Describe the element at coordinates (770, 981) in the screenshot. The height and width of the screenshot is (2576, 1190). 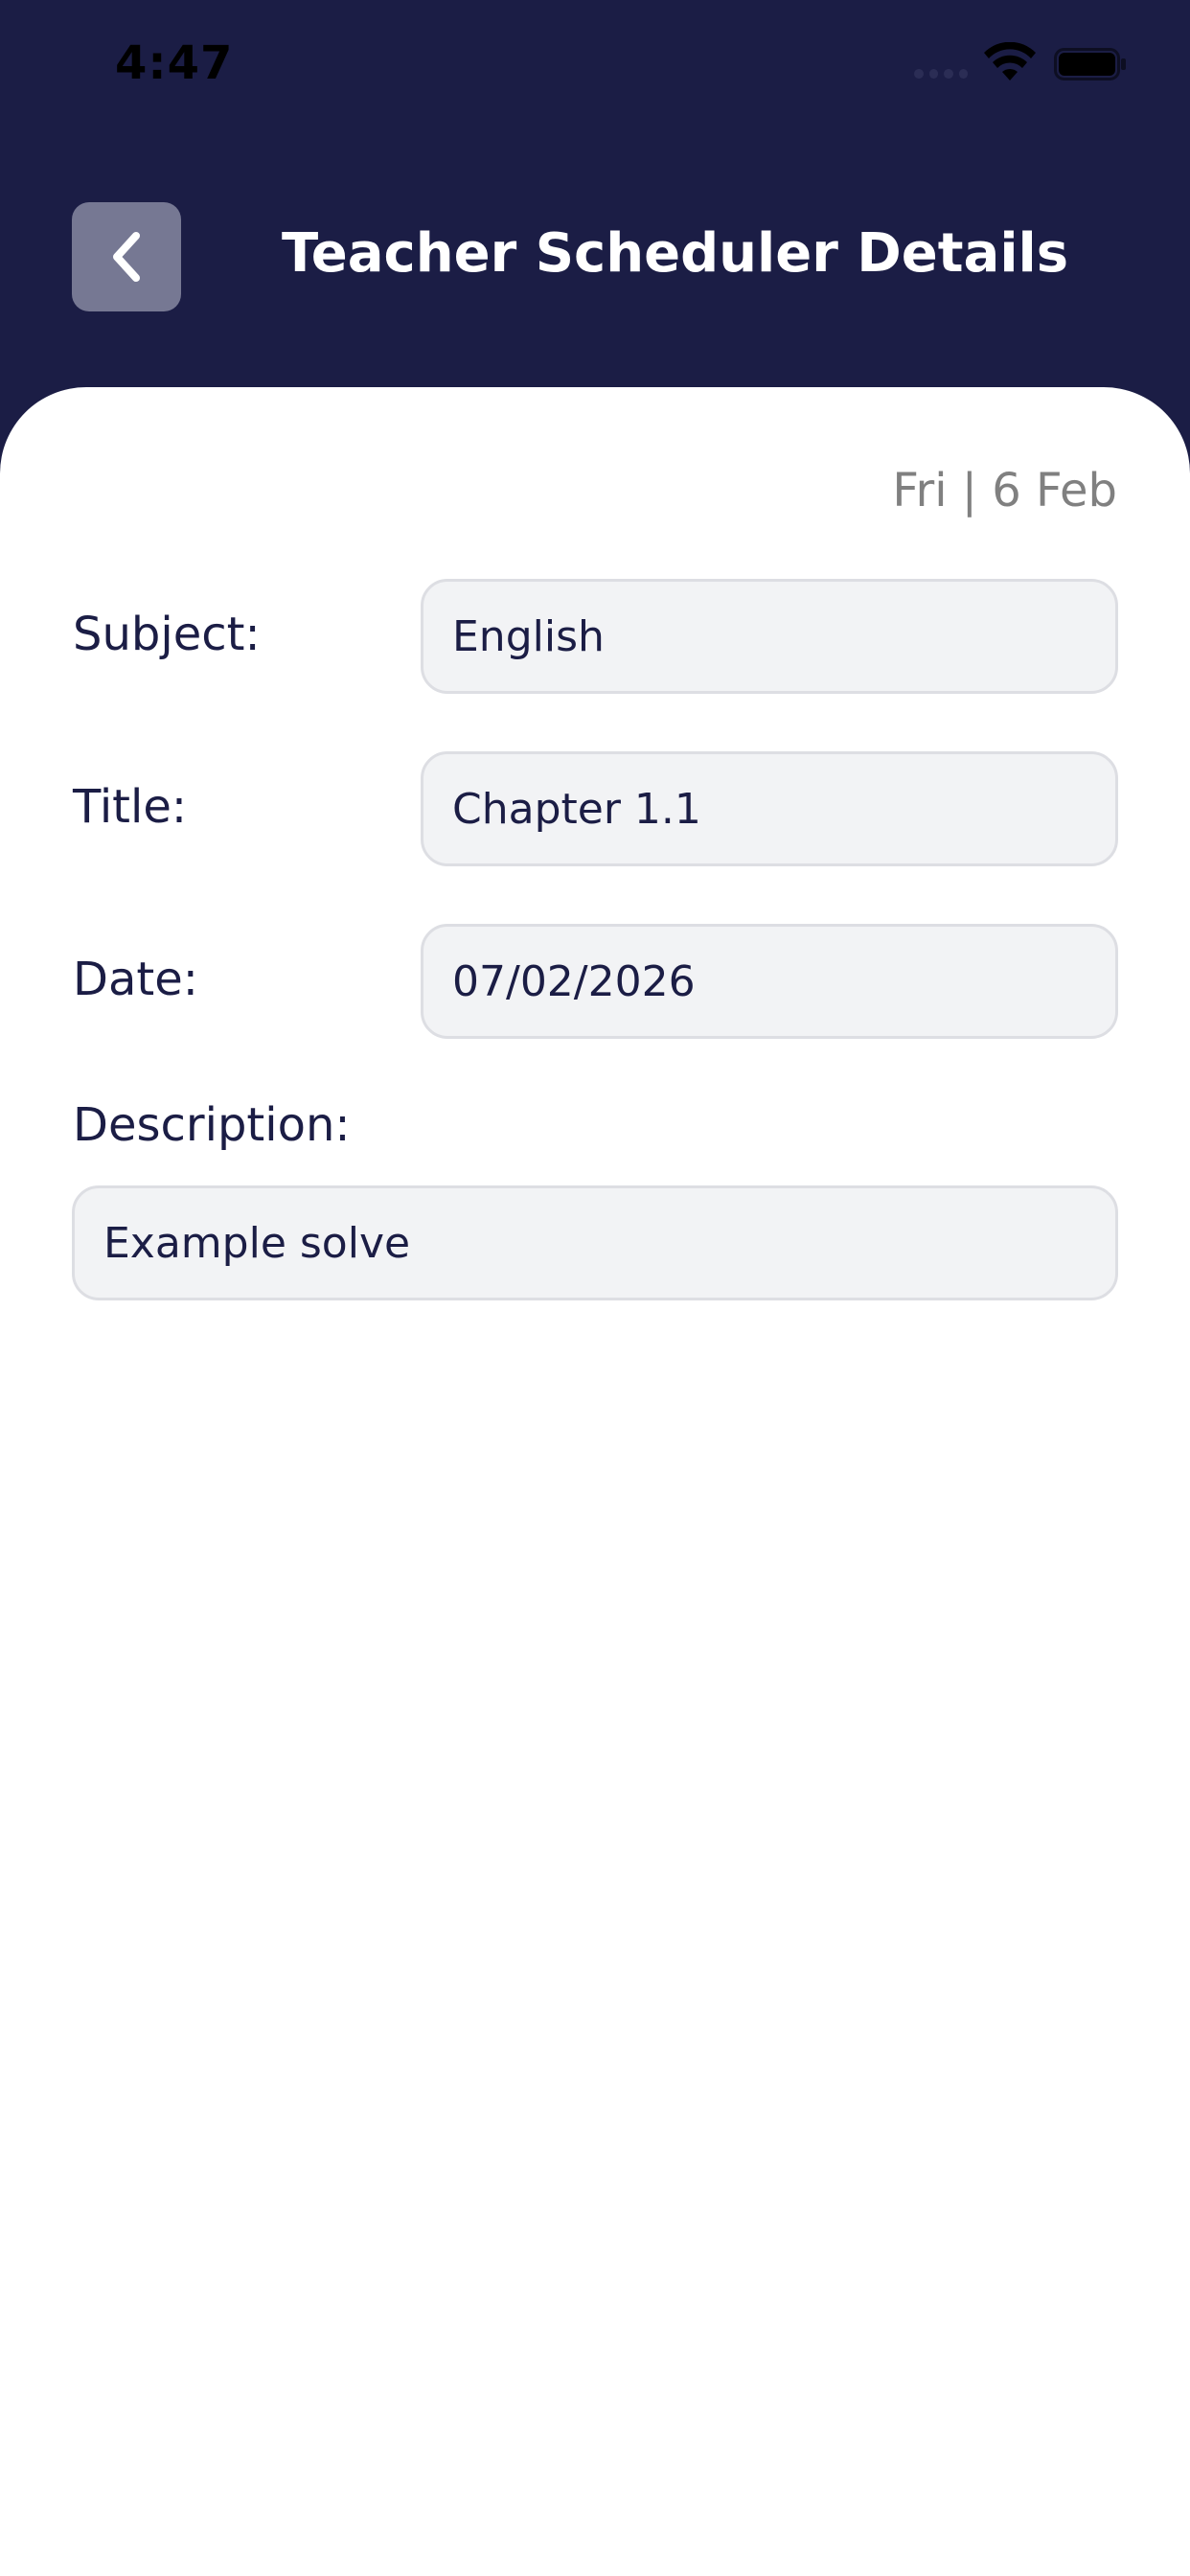
I see `date-field: 07/02/2026` at that location.